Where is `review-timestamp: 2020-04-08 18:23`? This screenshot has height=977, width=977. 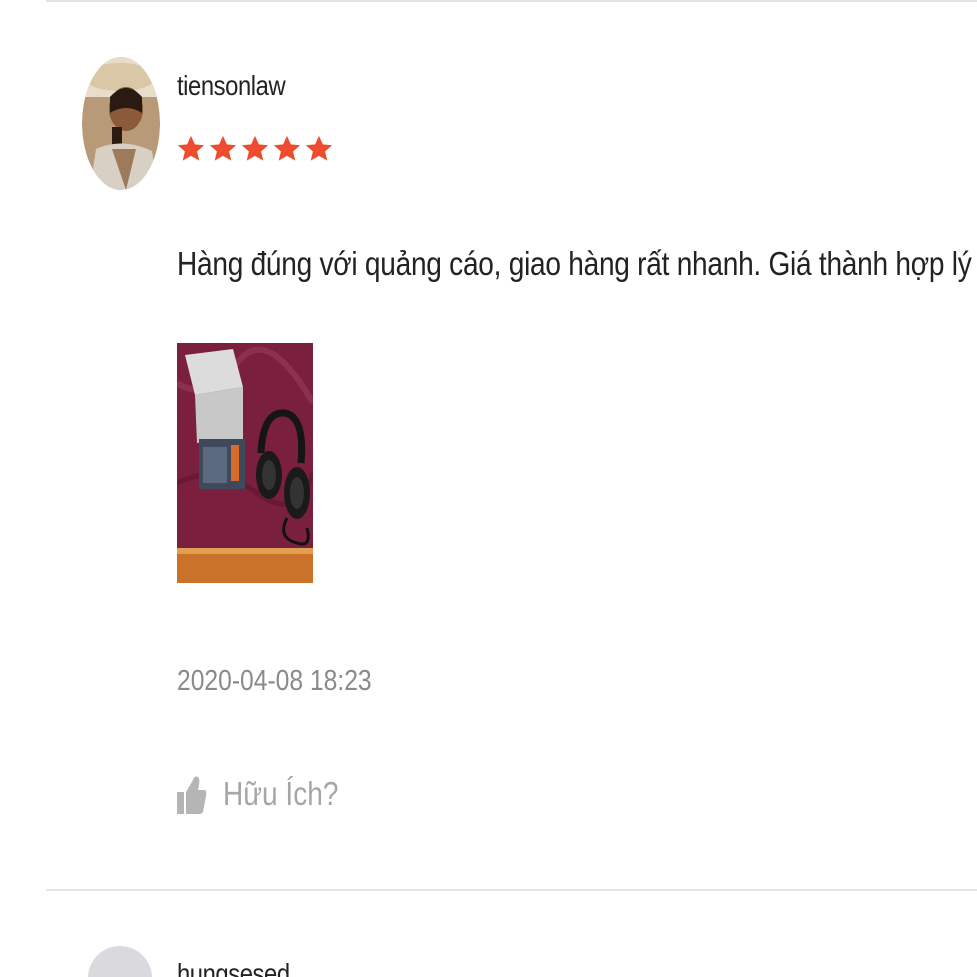 review-timestamp: 2020-04-08 18:23 is located at coordinates (274, 681).